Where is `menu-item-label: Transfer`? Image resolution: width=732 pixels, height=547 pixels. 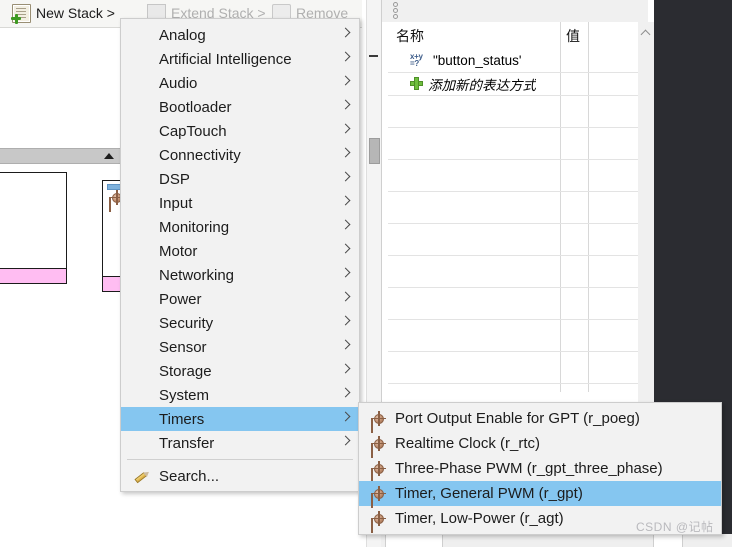
menu-item-label: Transfer is located at coordinates (187, 443).